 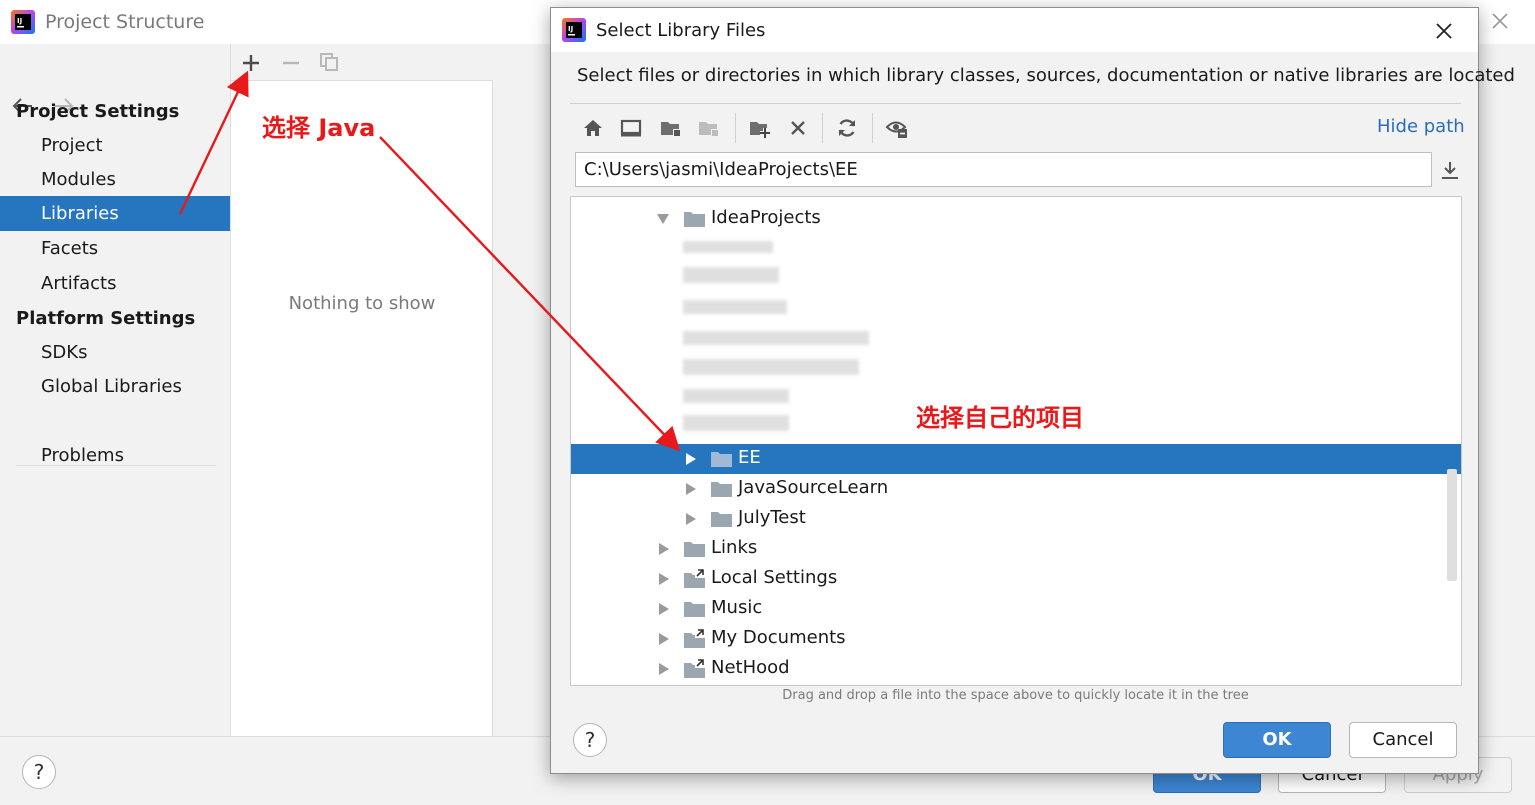 I want to click on collapse-arrow-icon, so click(x=663, y=219).